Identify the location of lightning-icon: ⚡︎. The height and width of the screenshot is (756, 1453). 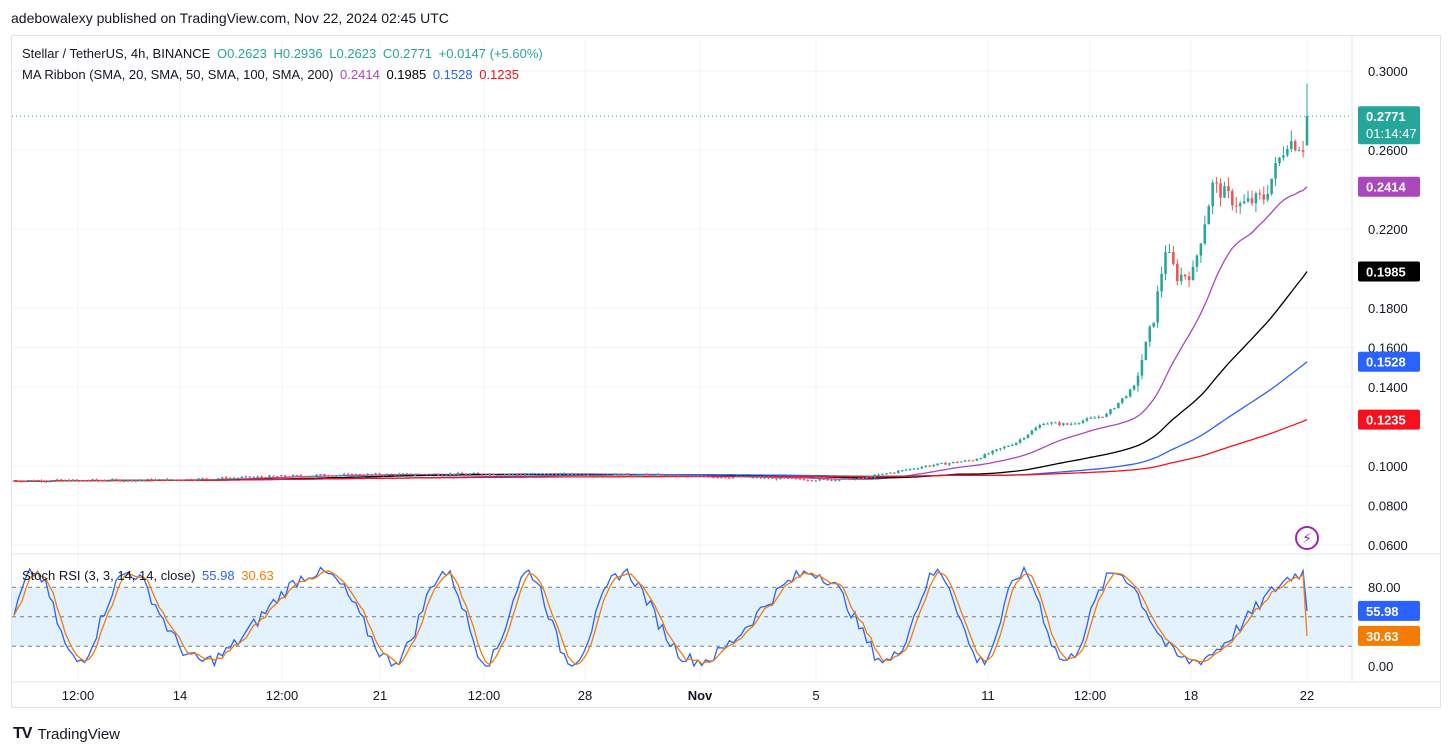
(1307, 538).